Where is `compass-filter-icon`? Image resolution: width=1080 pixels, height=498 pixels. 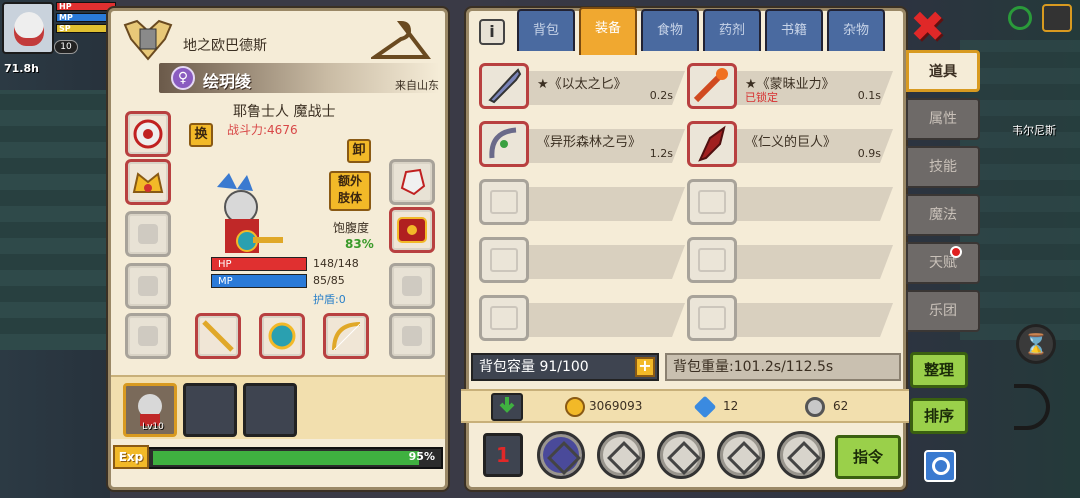 compass-filter-icon is located at coordinates (741, 455).